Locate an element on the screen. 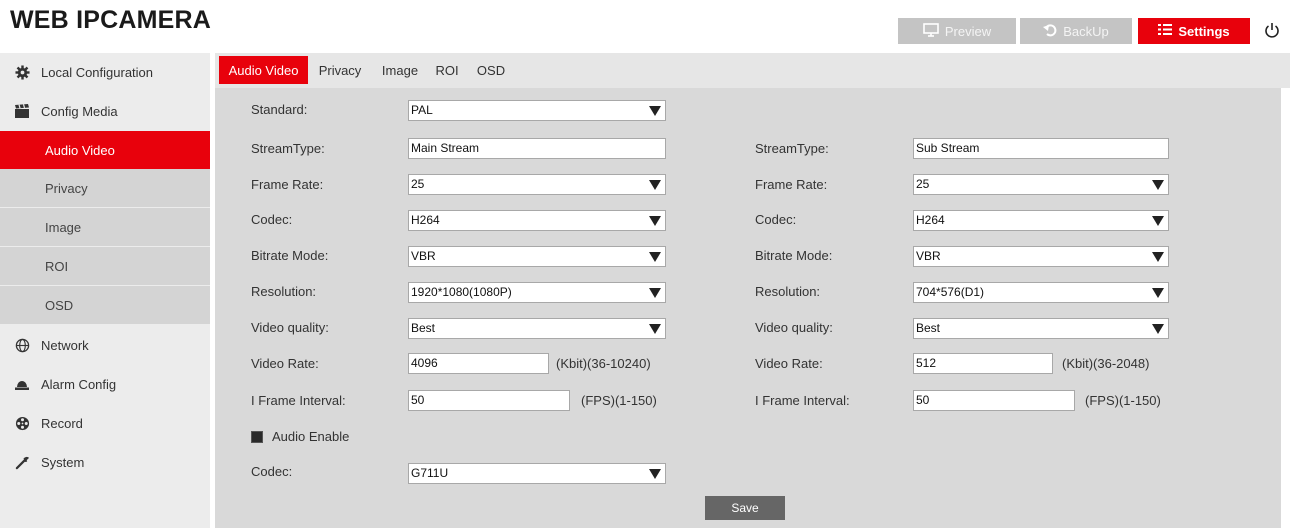 The width and height of the screenshot is (1290, 528). sub-frame-rate-select: 25 is located at coordinates (1041, 184).